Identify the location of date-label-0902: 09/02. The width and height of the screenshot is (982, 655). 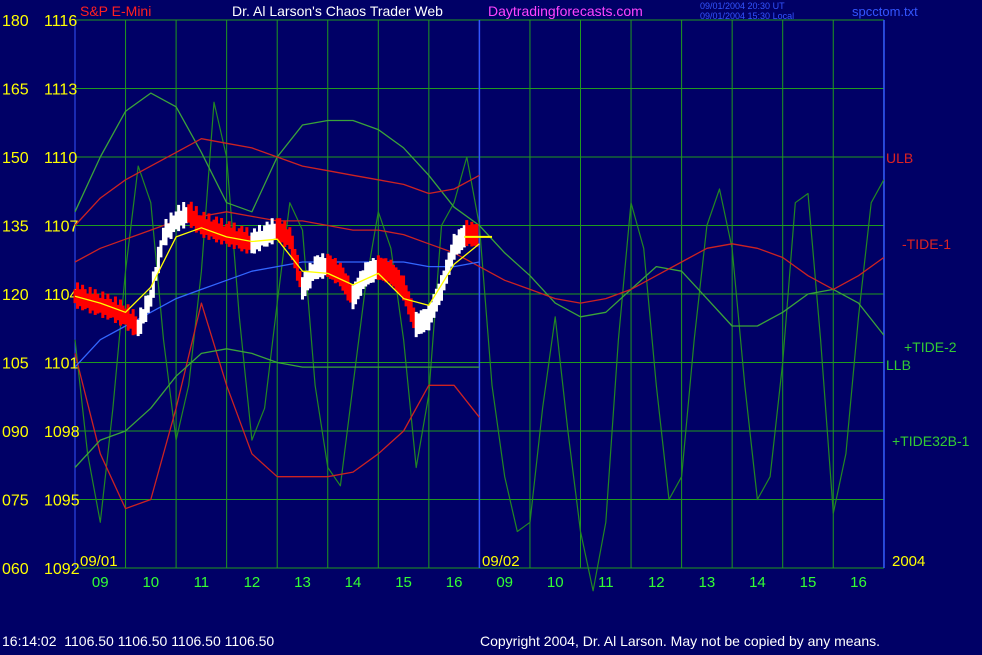
(501, 561).